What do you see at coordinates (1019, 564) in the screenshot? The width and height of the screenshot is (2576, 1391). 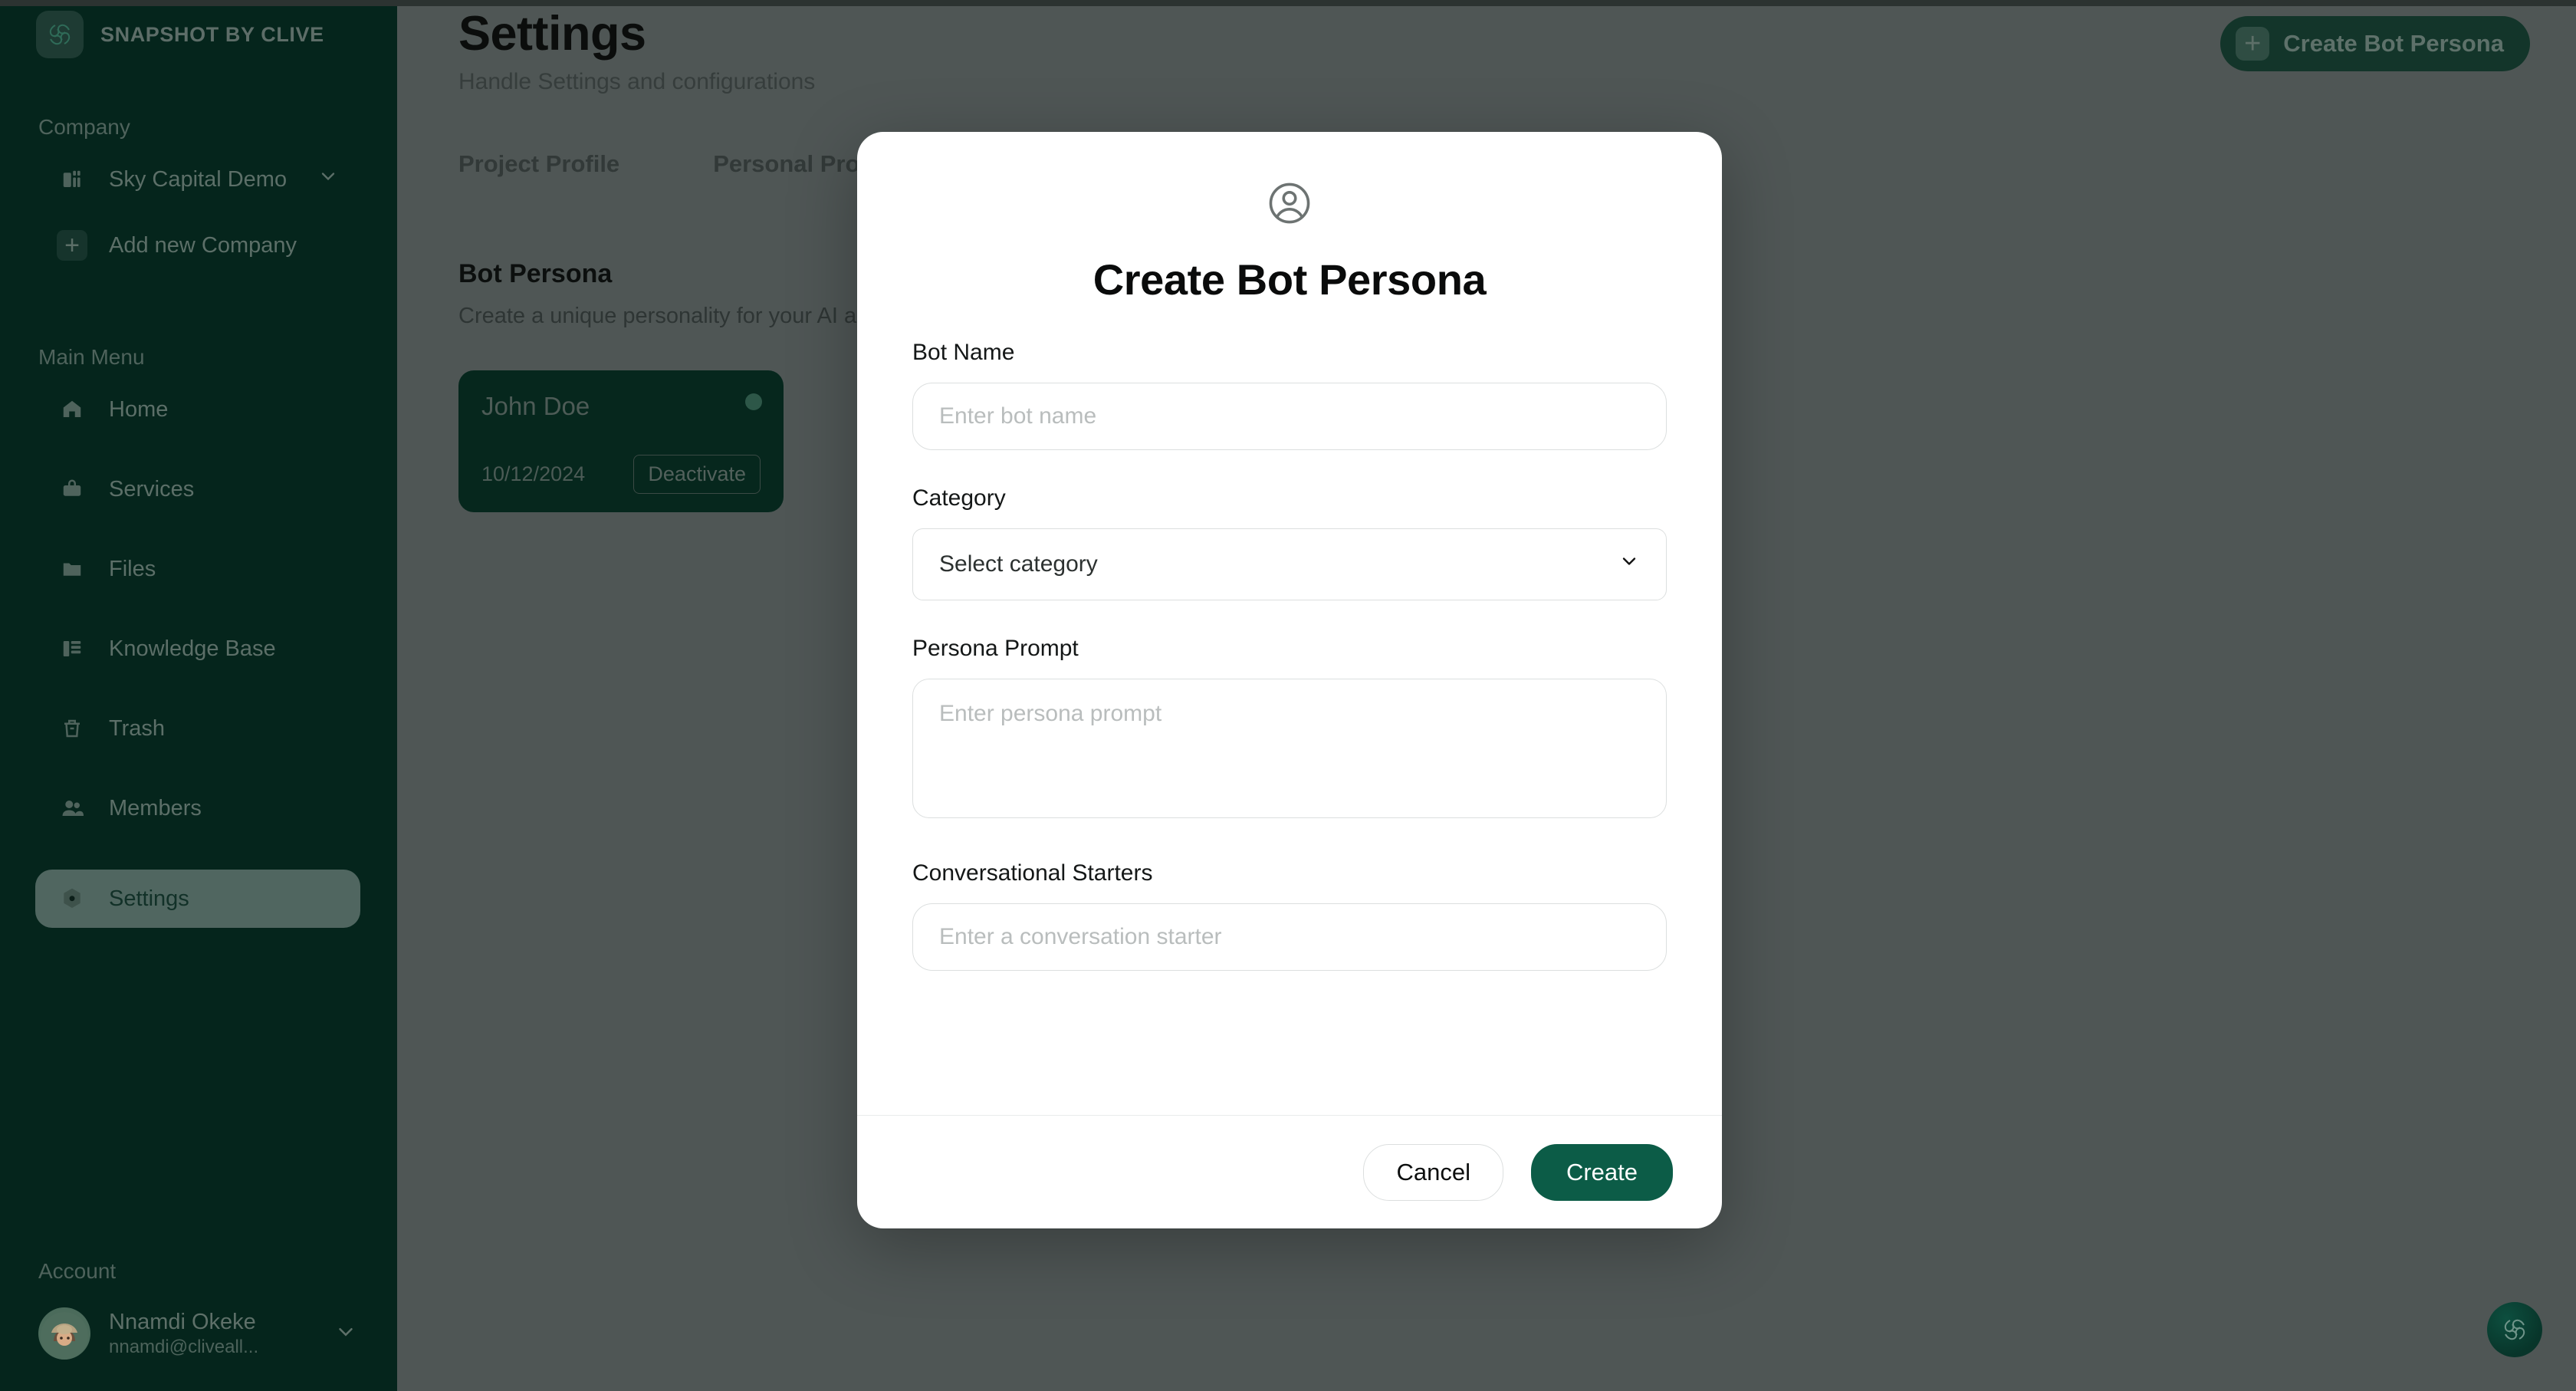 I see `category-selected-value: Select category` at bounding box center [1019, 564].